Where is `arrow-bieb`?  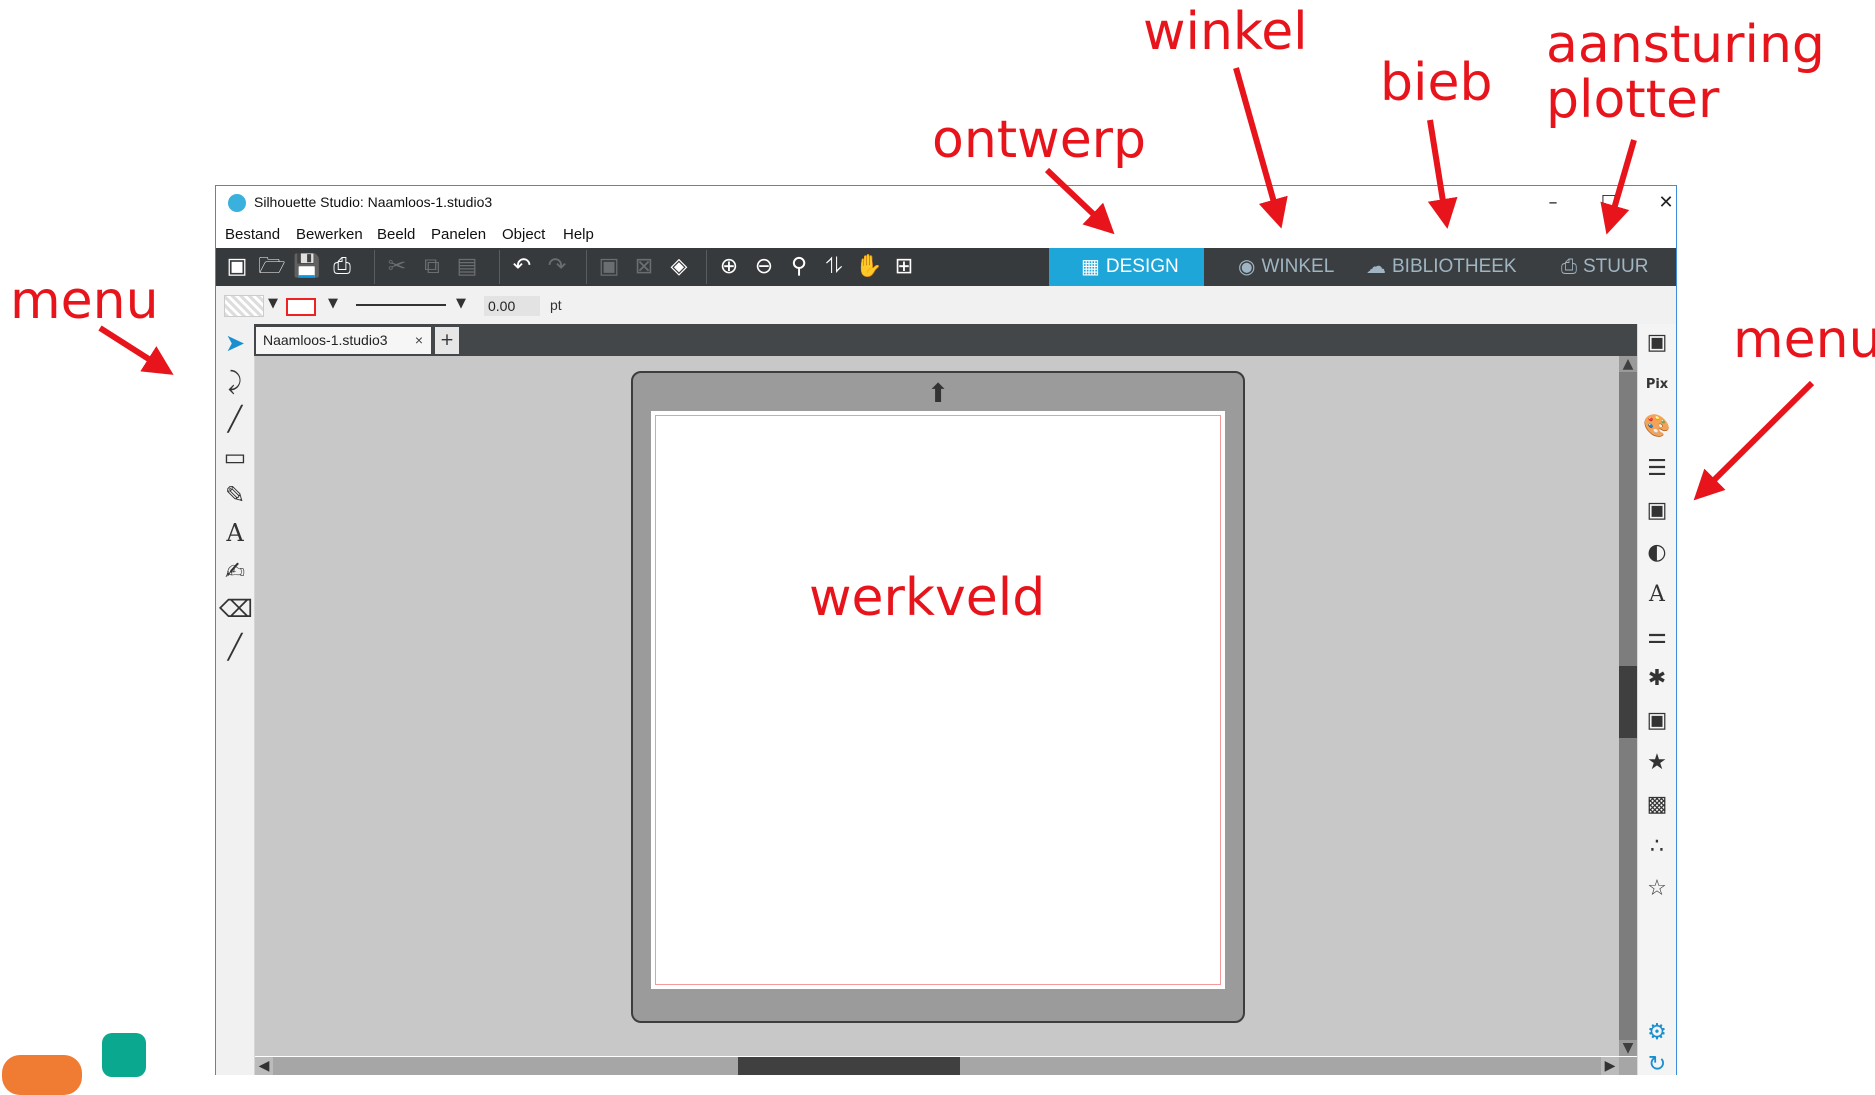 arrow-bieb is located at coordinates (1442, 174).